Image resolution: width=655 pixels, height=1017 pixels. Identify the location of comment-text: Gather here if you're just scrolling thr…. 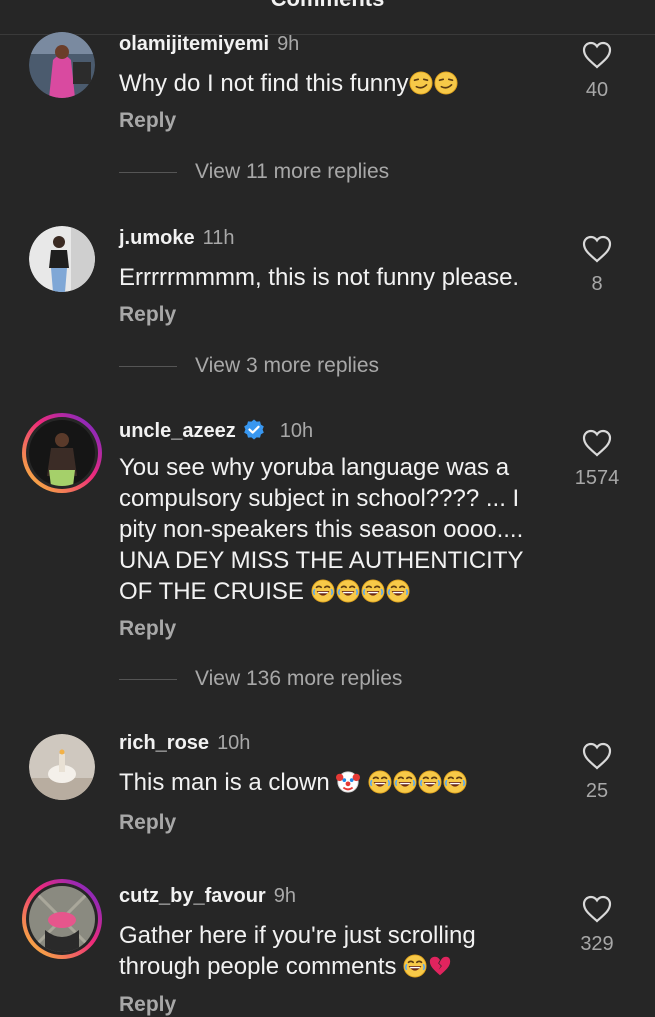
(334, 951).